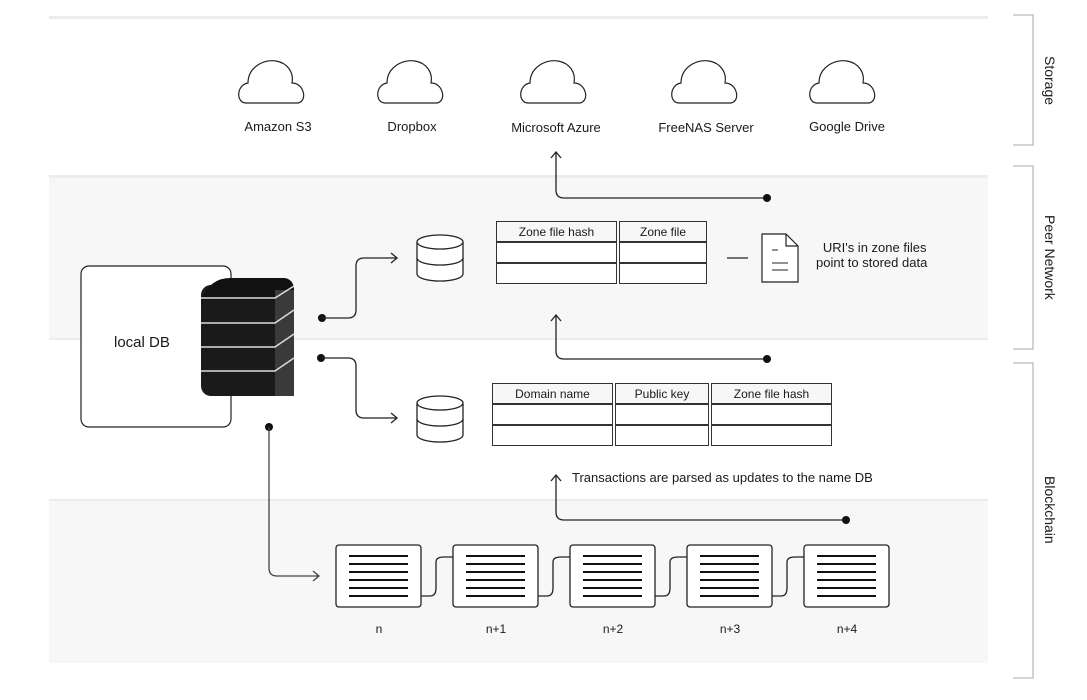 This screenshot has width=1087, height=700. Describe the element at coordinates (278, 126) in the screenshot. I see `storage-label-amazon-s3: Amazon S3` at that location.